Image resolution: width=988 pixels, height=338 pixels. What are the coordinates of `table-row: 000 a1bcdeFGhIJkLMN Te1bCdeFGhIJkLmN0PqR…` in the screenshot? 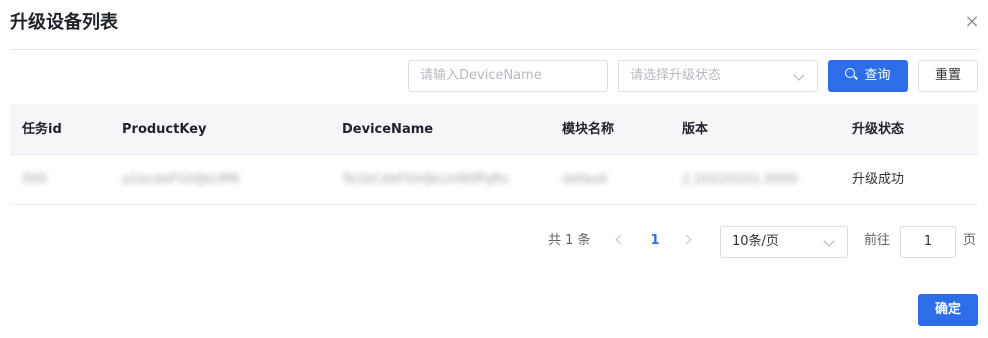 It's located at (494, 180).